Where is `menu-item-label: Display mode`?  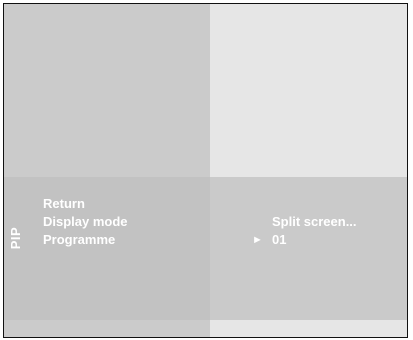
menu-item-label: Display mode is located at coordinates (85, 221).